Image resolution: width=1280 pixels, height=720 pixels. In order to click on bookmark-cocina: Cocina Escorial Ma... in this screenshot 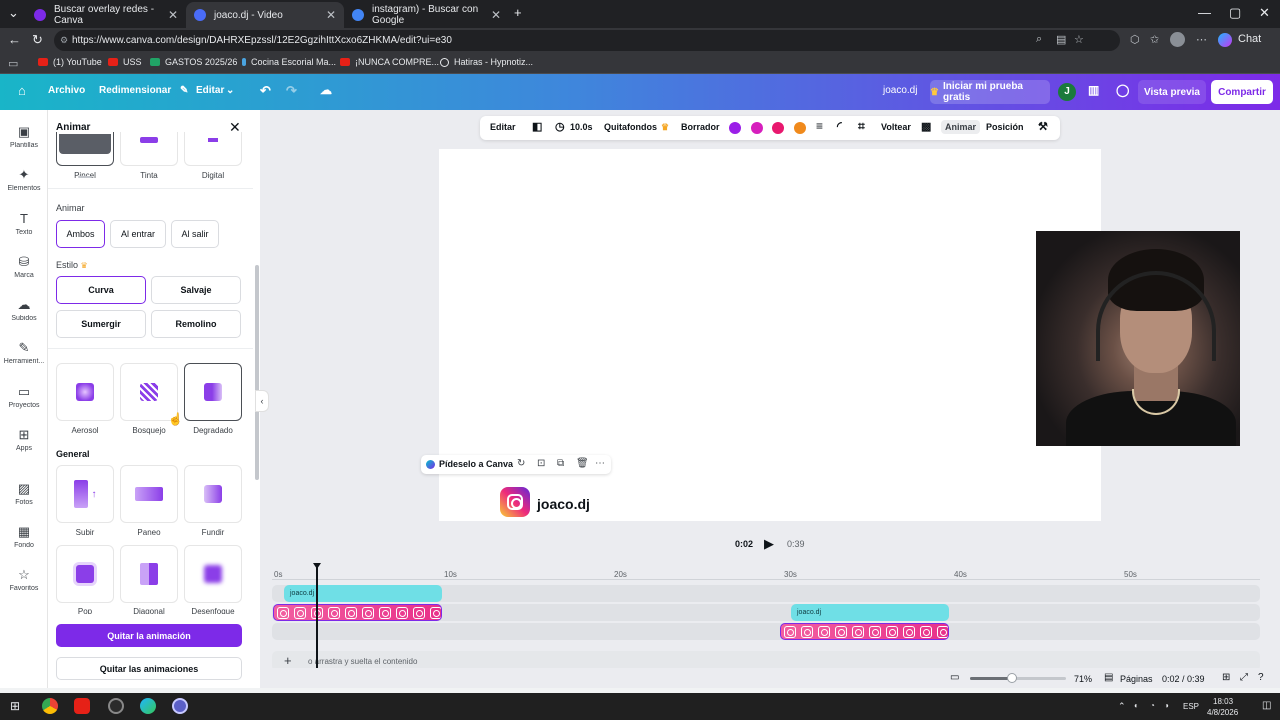, I will do `click(289, 62)`.